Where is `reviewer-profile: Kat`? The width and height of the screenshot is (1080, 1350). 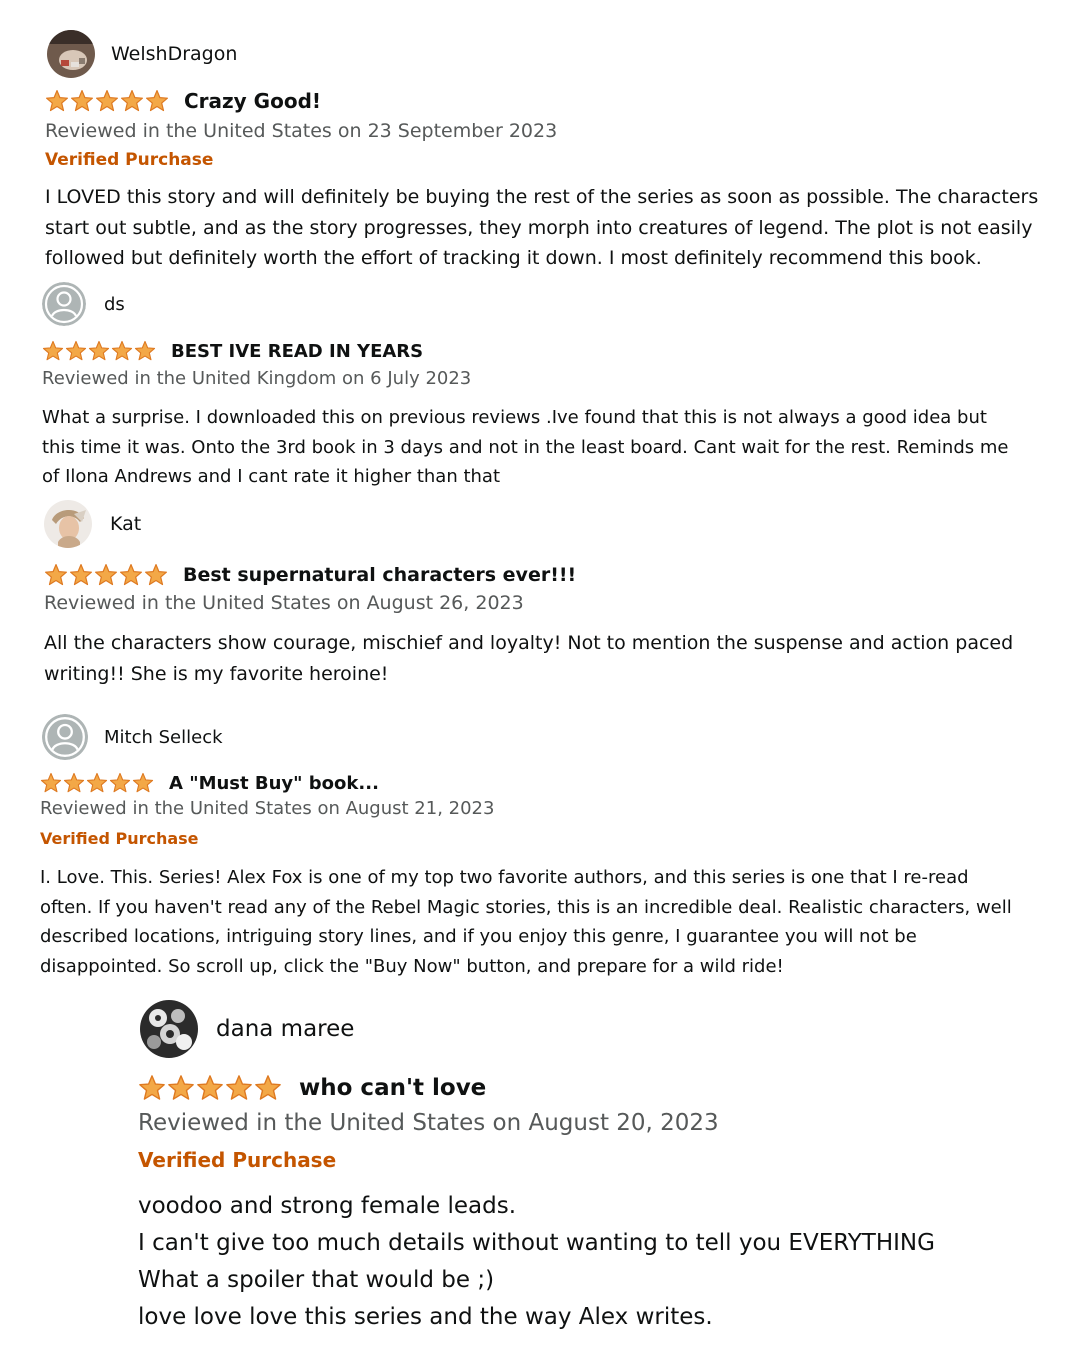 reviewer-profile: Kat is located at coordinates (528, 524).